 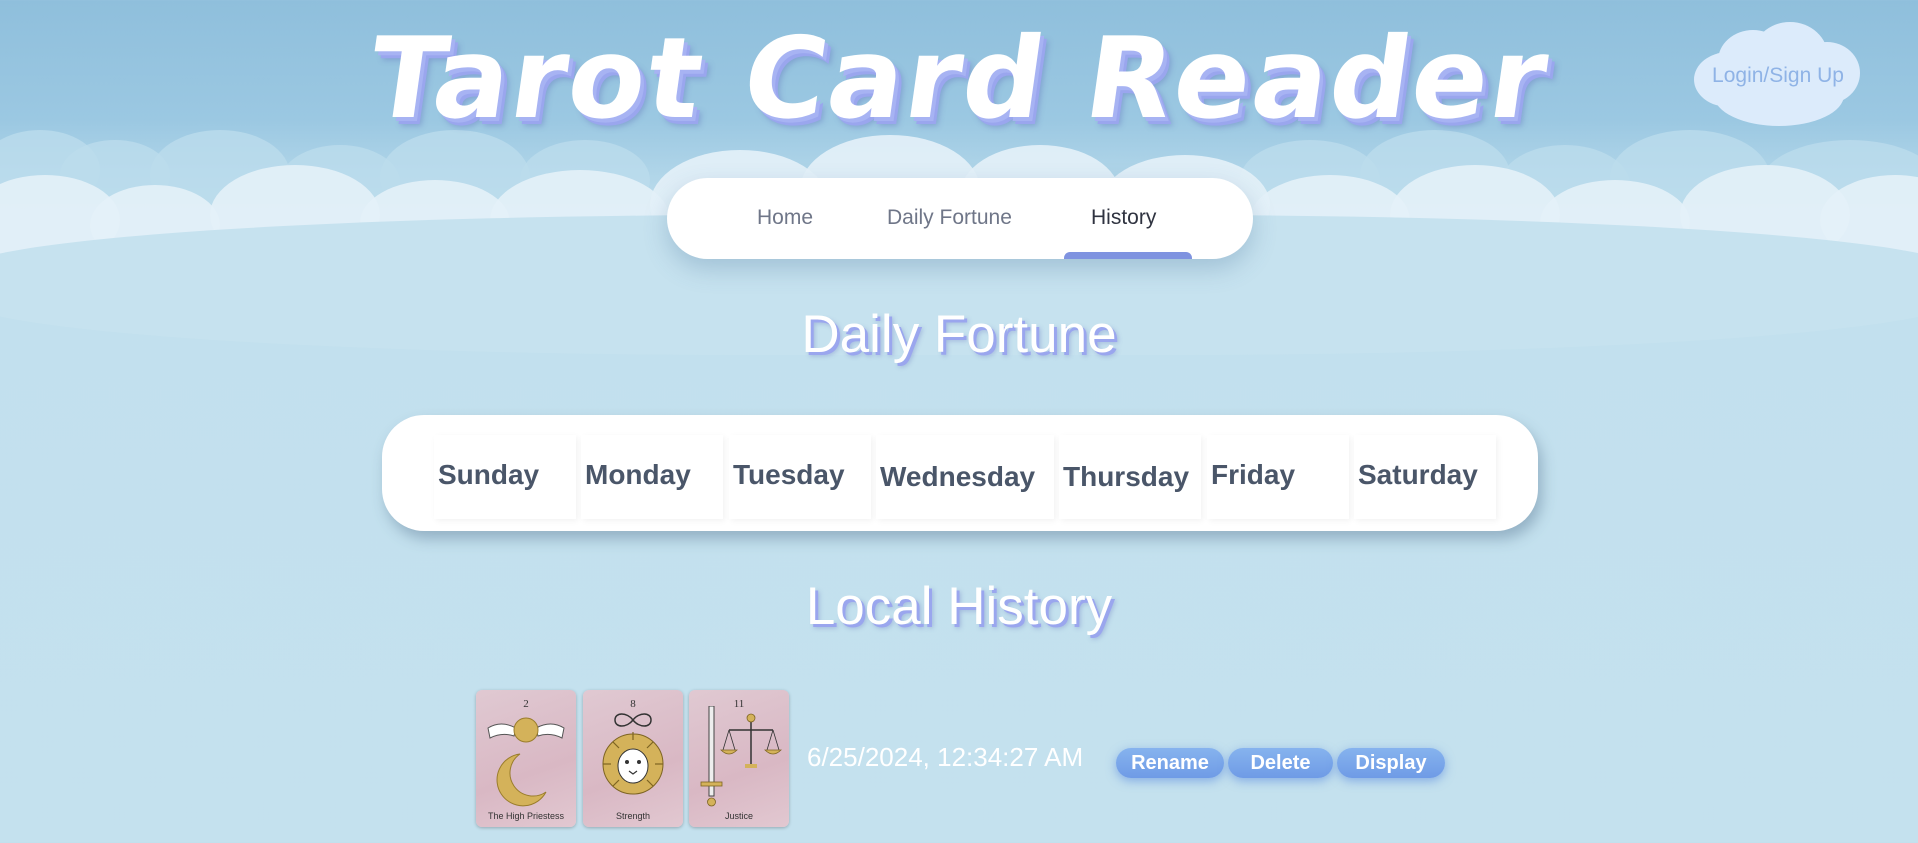 I want to click on nav-history: History, so click(x=1123, y=218).